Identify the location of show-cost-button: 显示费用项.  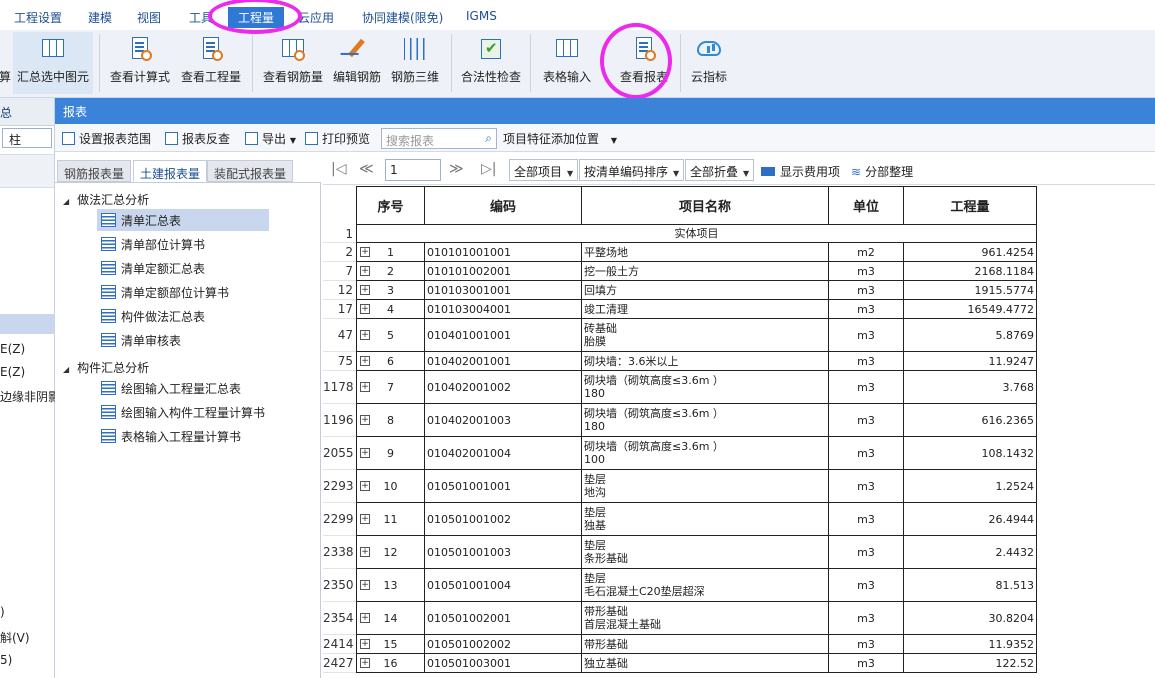
(800, 171).